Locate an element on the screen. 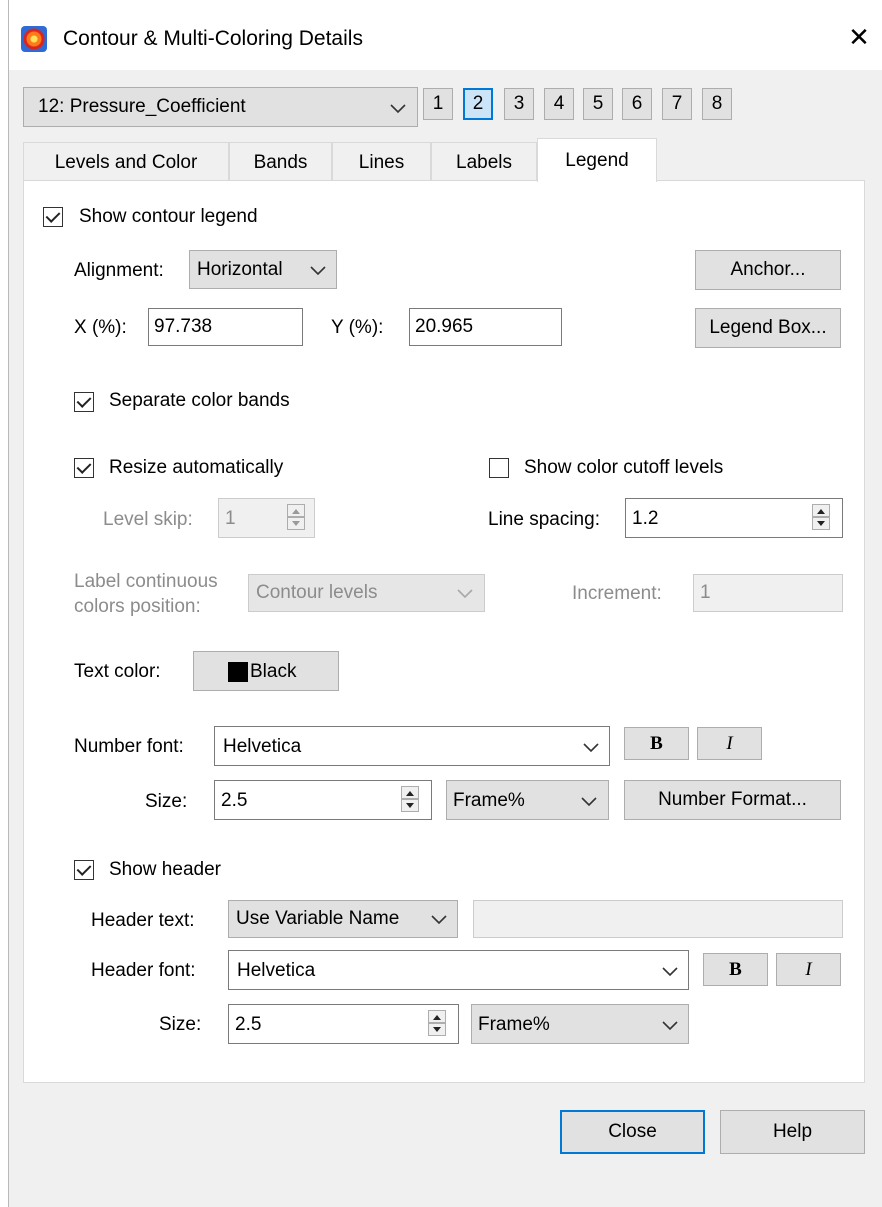 Image resolution: width=882 pixels, height=1207 pixels. text-color-value: Black is located at coordinates (273, 671).